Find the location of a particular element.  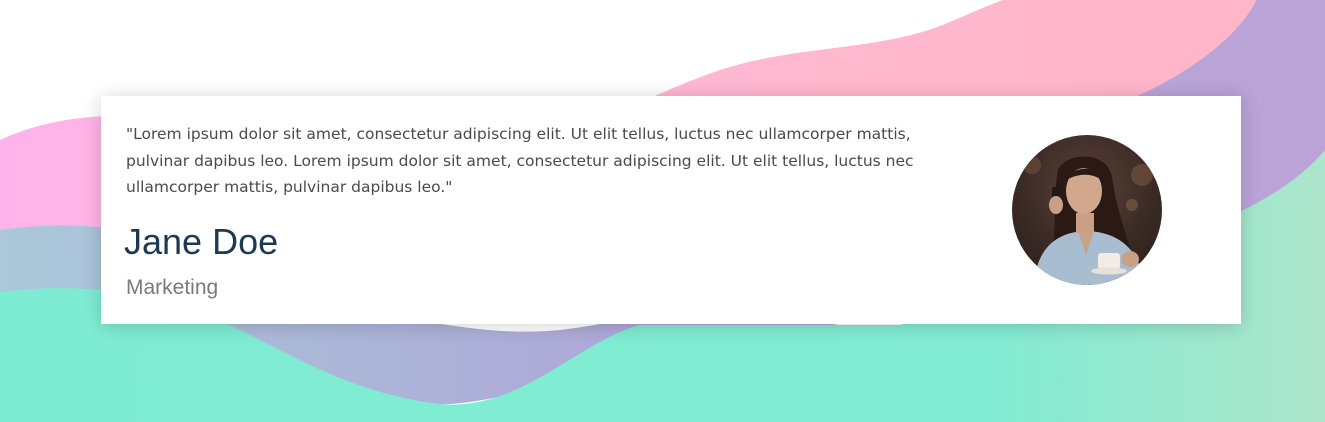

testimonial-author-name: Jane Doe is located at coordinates (201, 241).